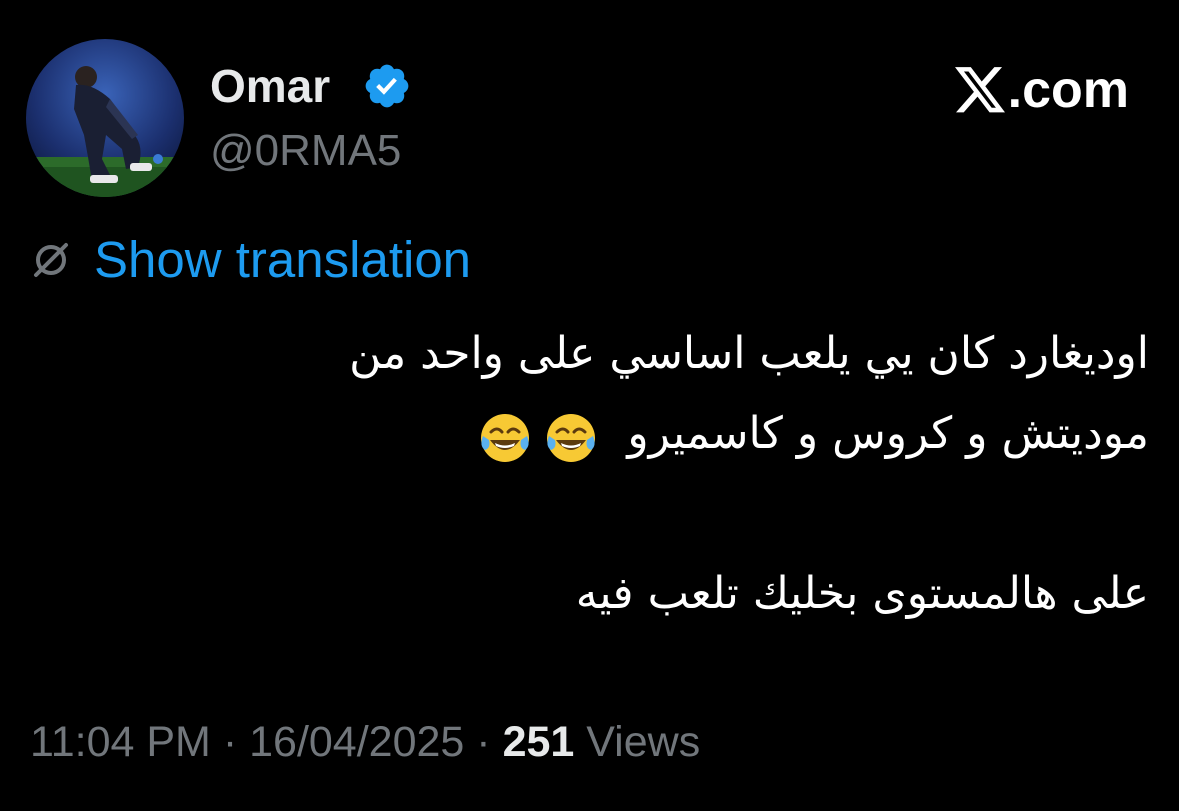 The height and width of the screenshot is (811, 1179). I want to click on brand-domain-label: .com, so click(1068, 90).